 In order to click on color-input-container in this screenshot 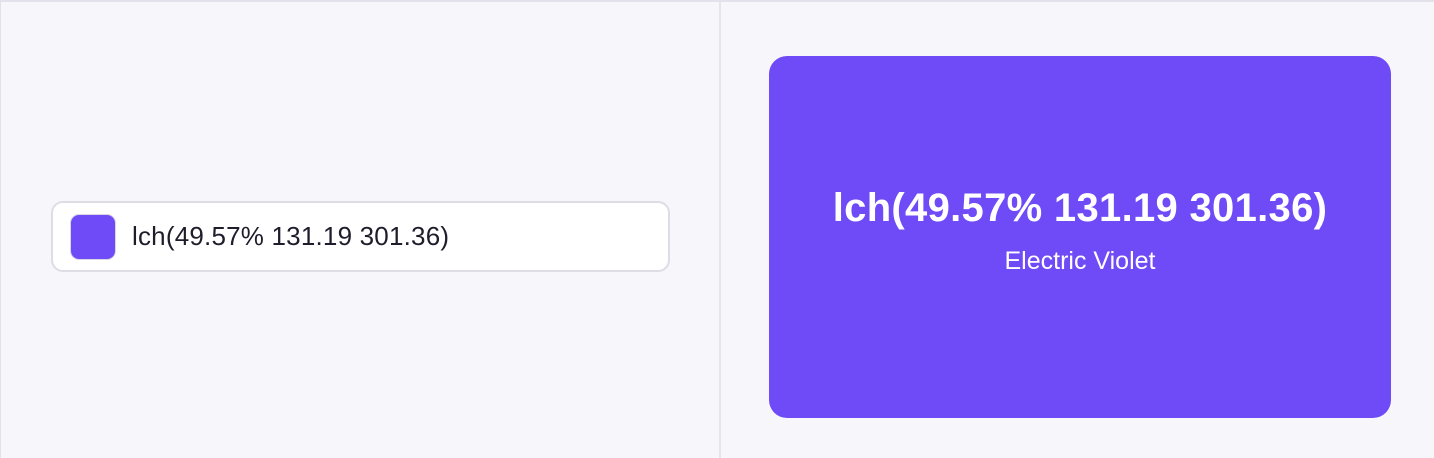, I will do `click(360, 236)`.